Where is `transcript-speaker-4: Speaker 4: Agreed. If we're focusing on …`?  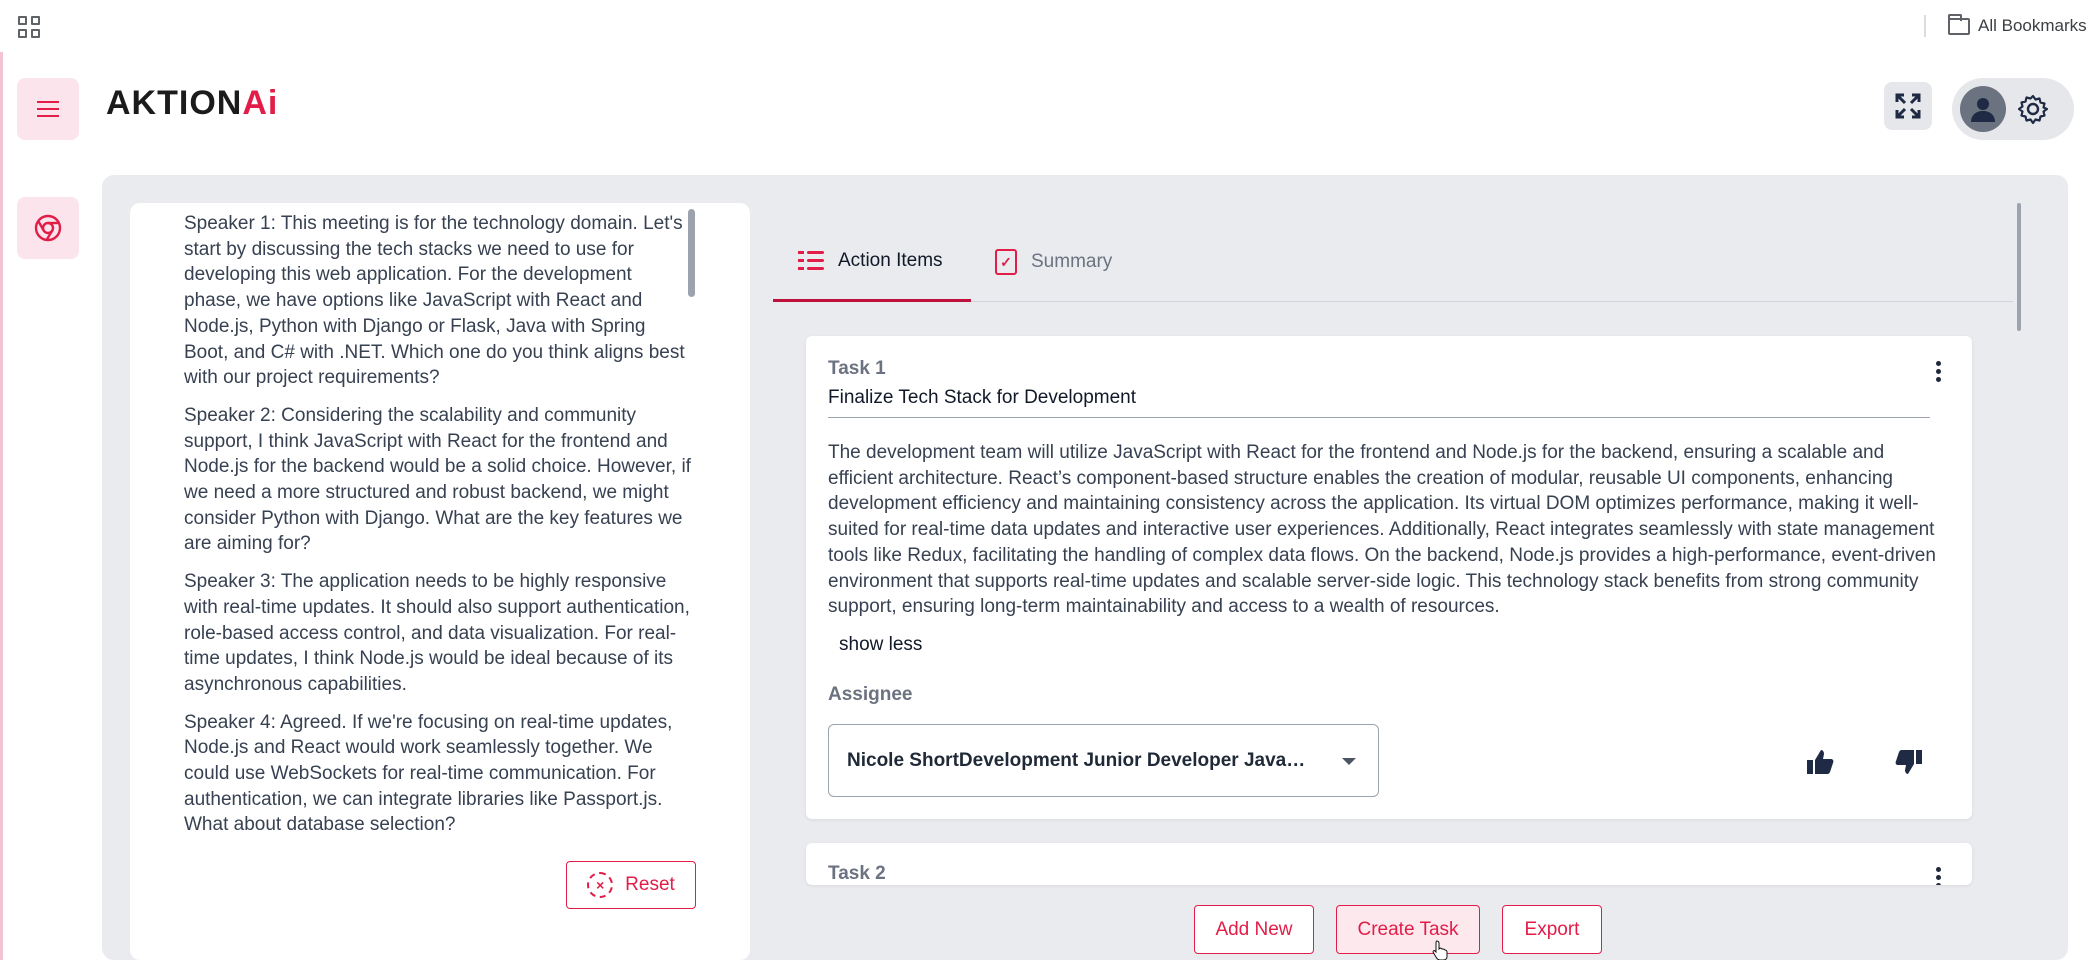 transcript-speaker-4: Speaker 4: Agreed. If we're focusing on … is located at coordinates (428, 773).